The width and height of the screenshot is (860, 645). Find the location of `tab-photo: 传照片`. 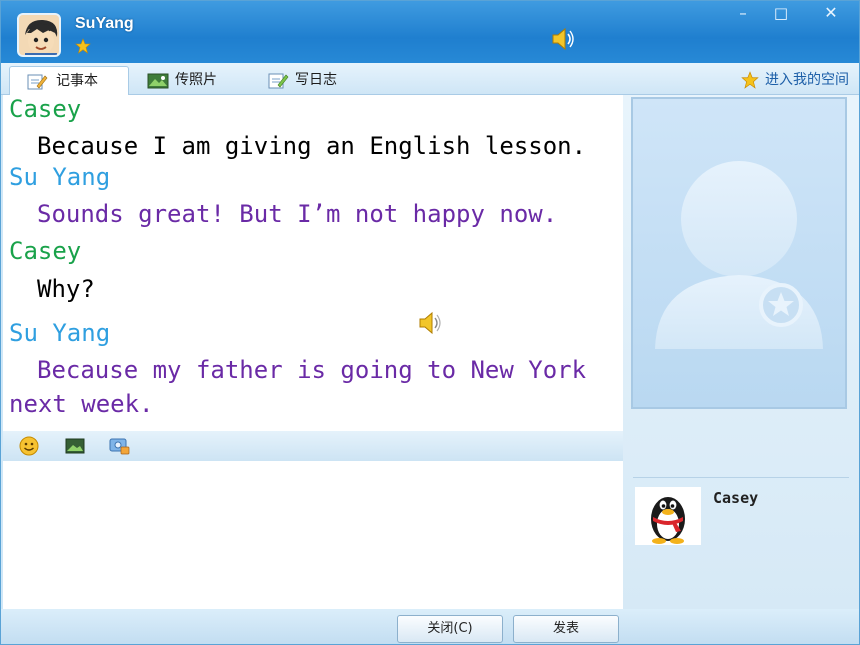

tab-photo: 传照片 is located at coordinates (186, 80).